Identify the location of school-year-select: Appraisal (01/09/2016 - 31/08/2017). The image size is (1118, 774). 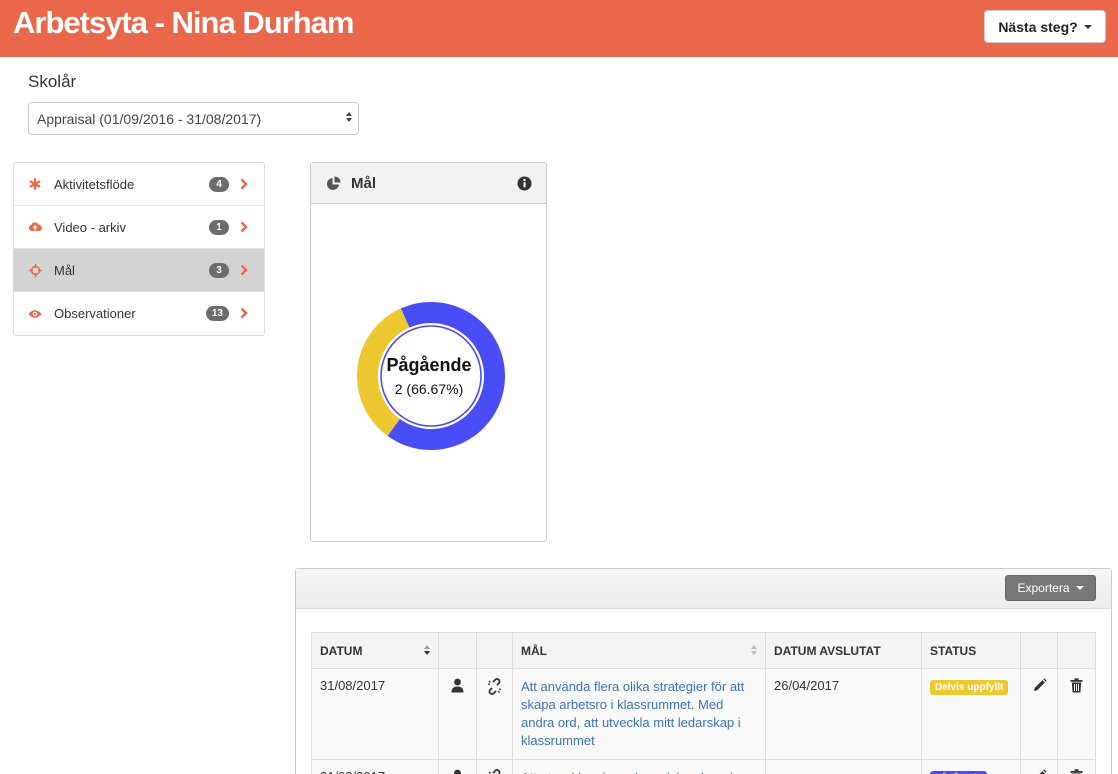
(193, 118).